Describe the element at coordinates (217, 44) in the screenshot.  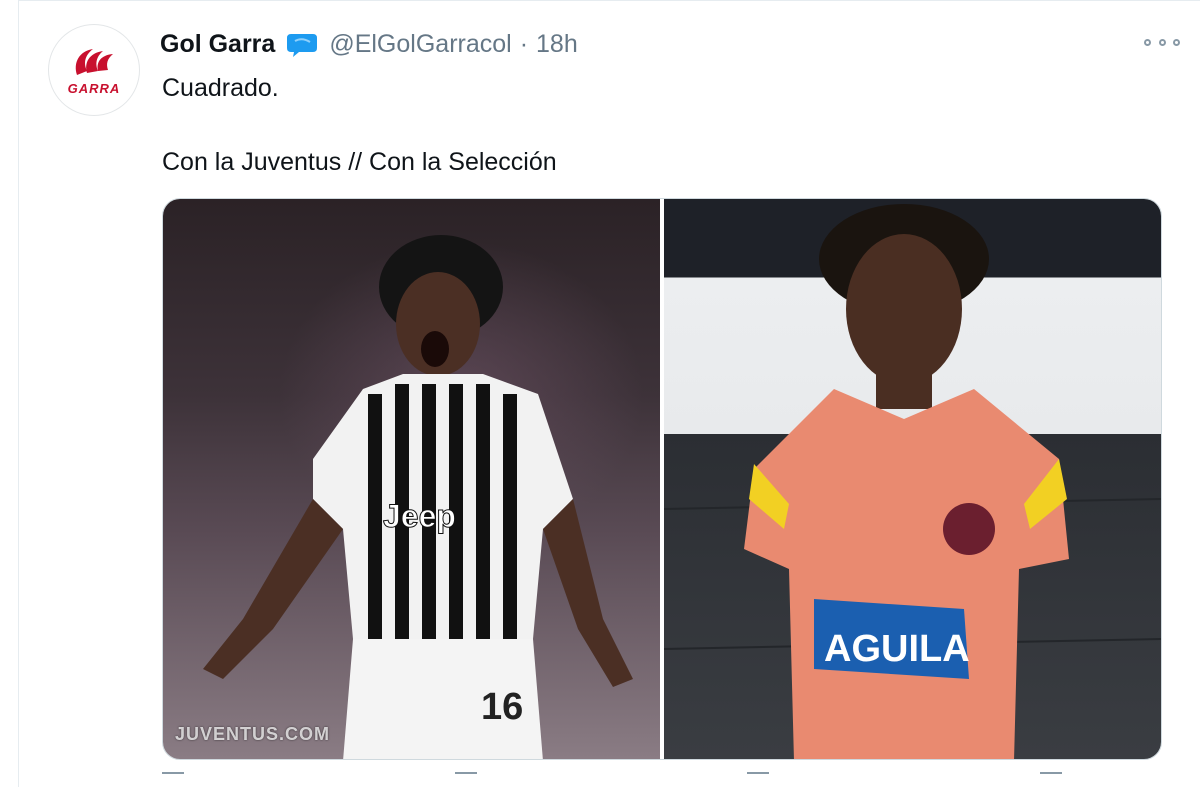
I see `author-name: Gol Garra` at that location.